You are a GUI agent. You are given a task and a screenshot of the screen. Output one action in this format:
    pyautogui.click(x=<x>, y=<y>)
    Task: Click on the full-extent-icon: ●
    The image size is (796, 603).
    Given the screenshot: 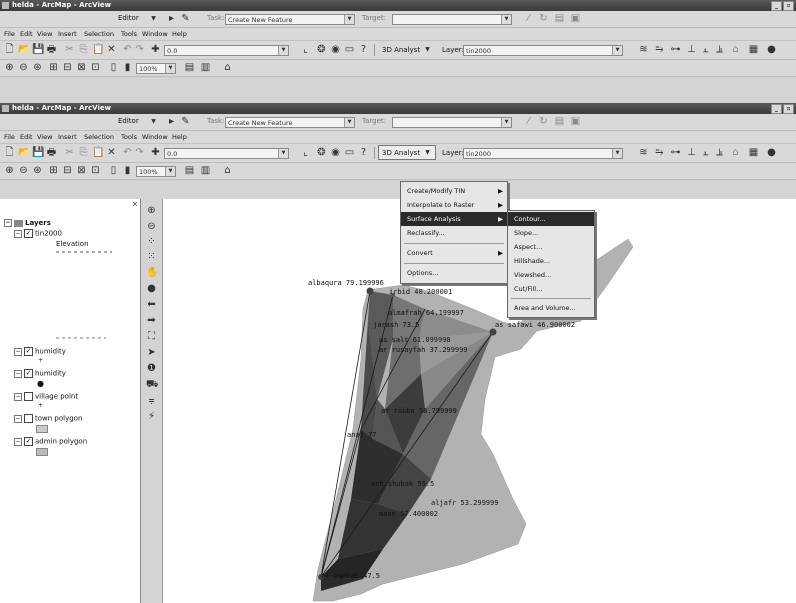 What is the action you would take?
    pyautogui.click(x=151, y=288)
    